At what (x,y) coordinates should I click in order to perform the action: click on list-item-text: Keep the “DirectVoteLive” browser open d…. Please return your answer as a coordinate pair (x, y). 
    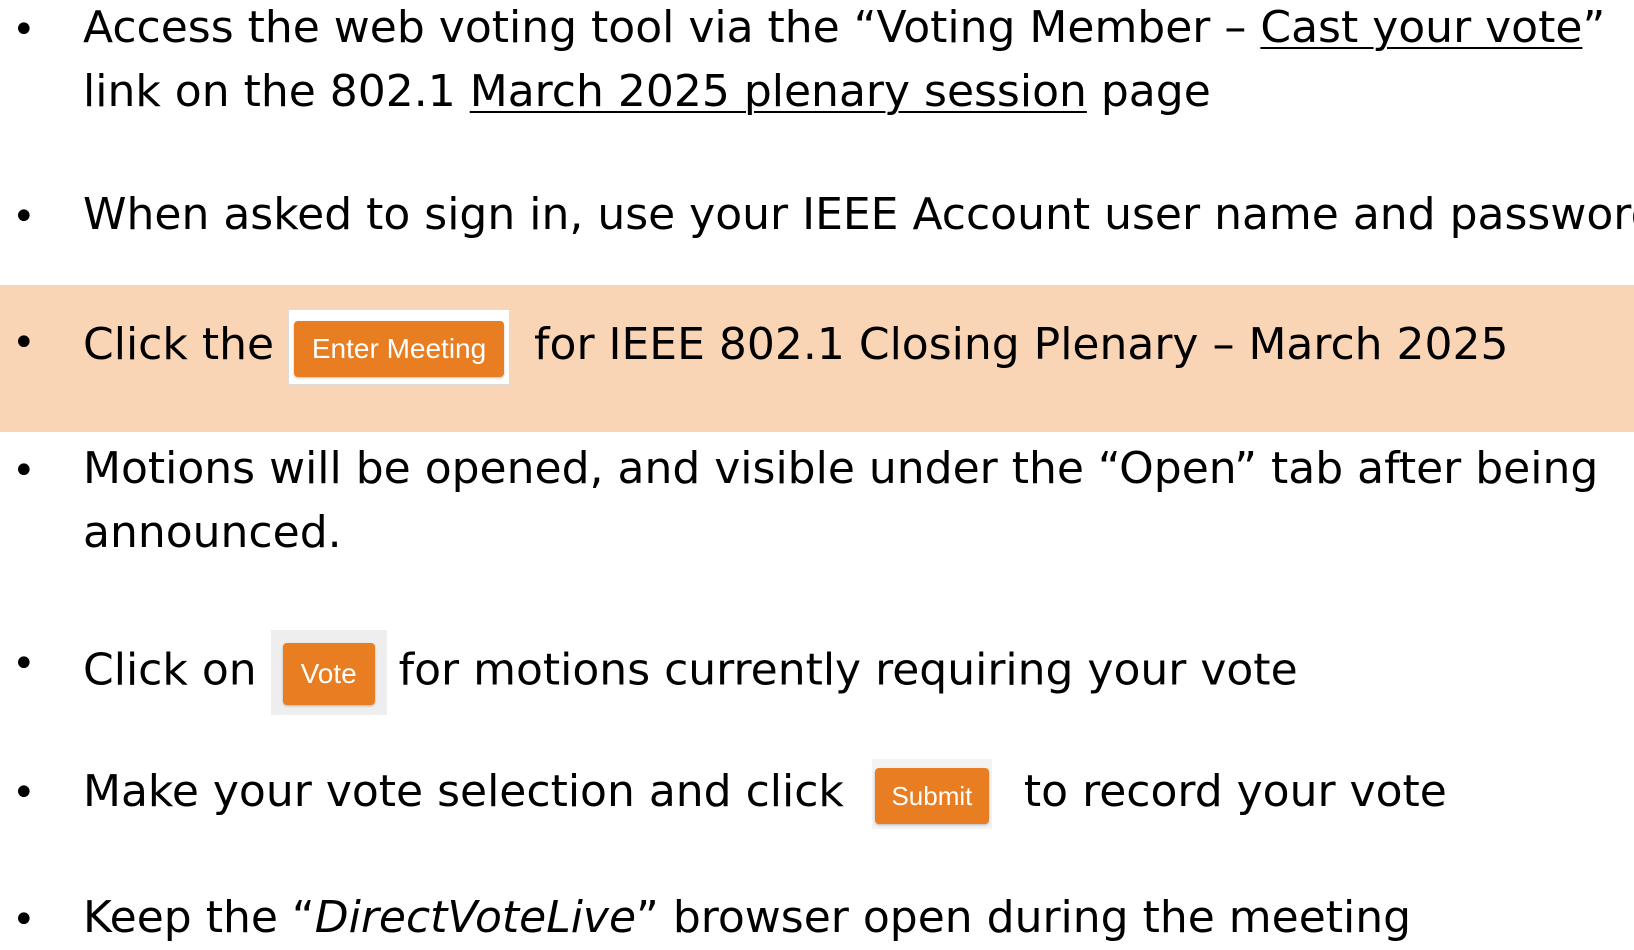
    Looking at the image, I should click on (747, 917).